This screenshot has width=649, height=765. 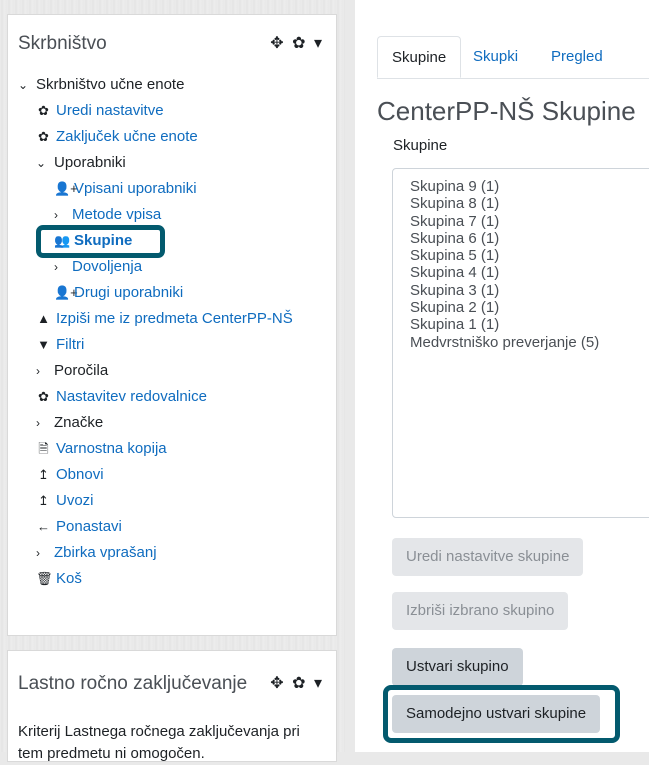 What do you see at coordinates (420, 145) in the screenshot?
I see `groups-label: Skupine` at bounding box center [420, 145].